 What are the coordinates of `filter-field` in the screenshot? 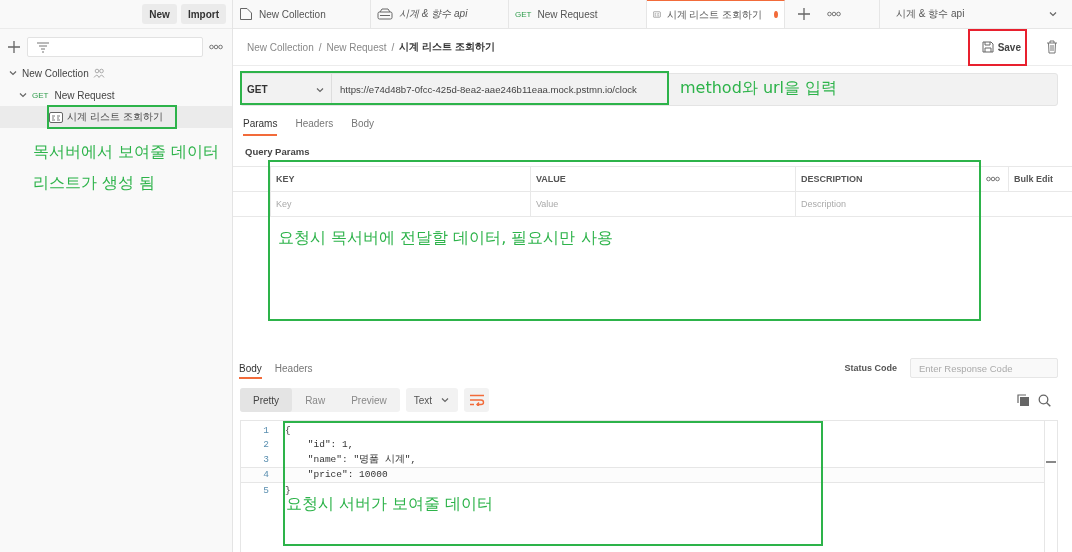 It's located at (115, 47).